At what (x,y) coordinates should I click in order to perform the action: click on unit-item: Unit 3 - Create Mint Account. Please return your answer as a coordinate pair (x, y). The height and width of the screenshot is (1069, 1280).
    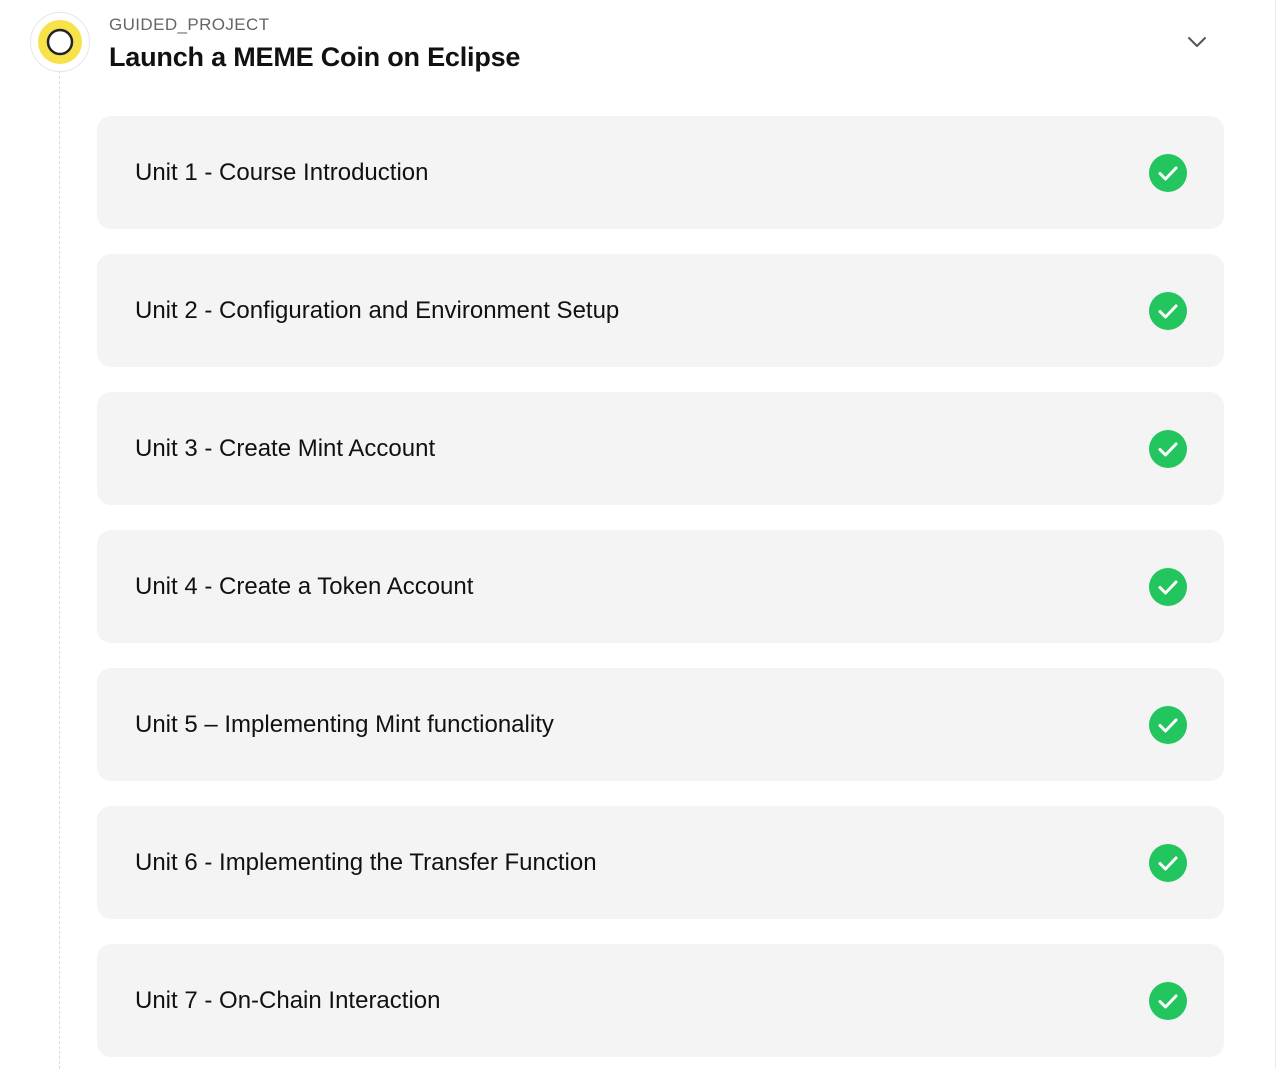
    Looking at the image, I should click on (660, 448).